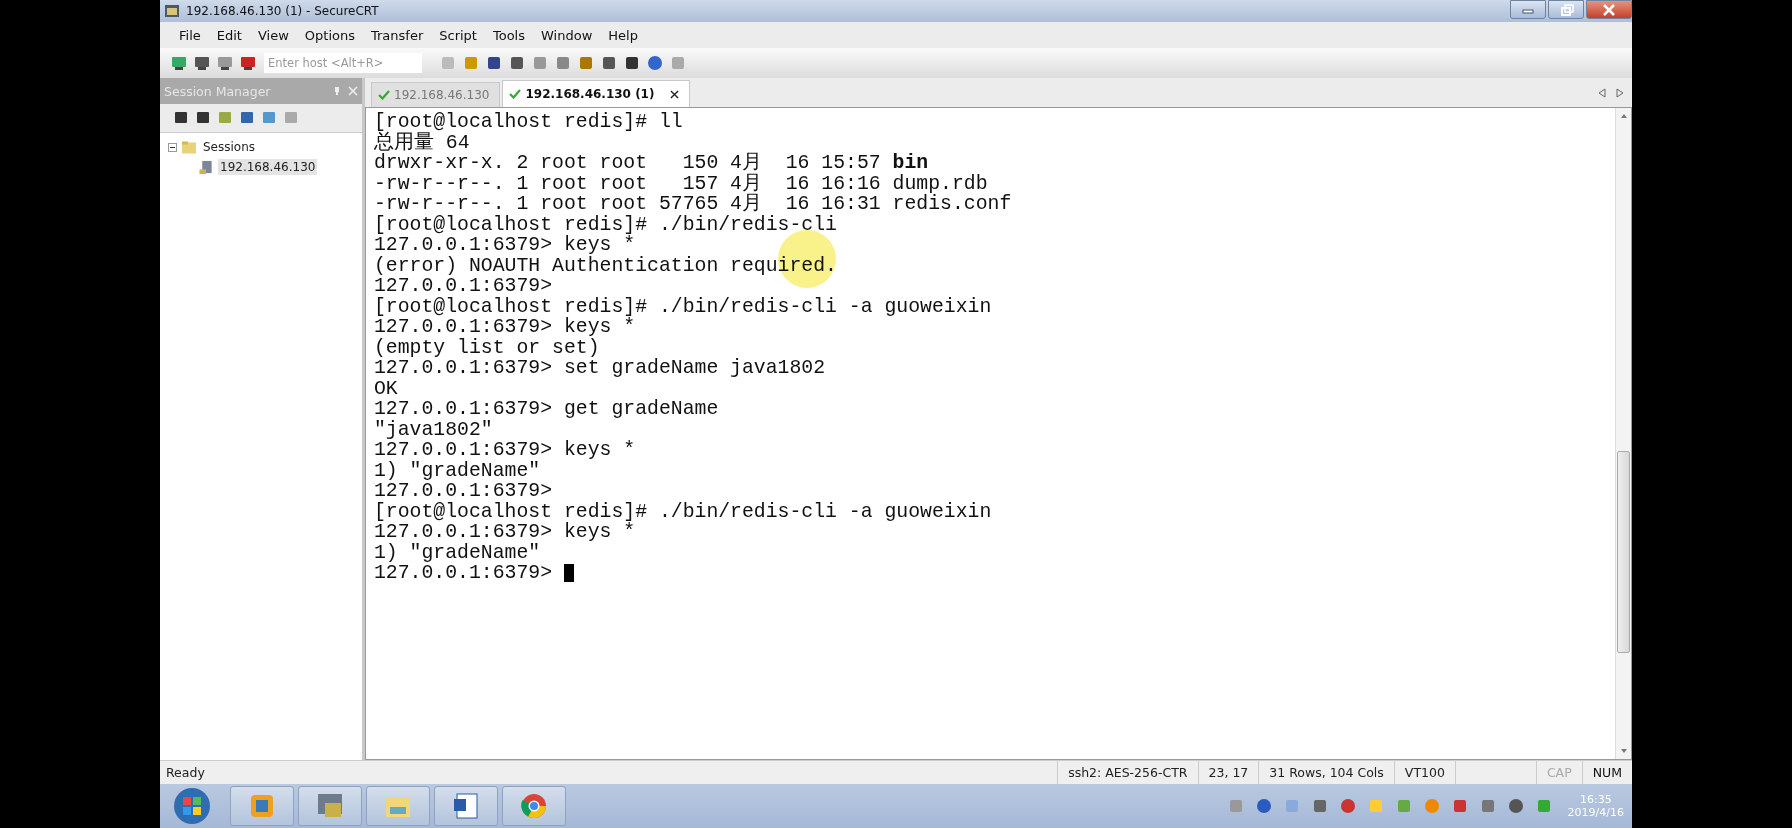 The image size is (1792, 828). Describe the element at coordinates (1595, 799) in the screenshot. I see `clock-time: 16:35` at that location.